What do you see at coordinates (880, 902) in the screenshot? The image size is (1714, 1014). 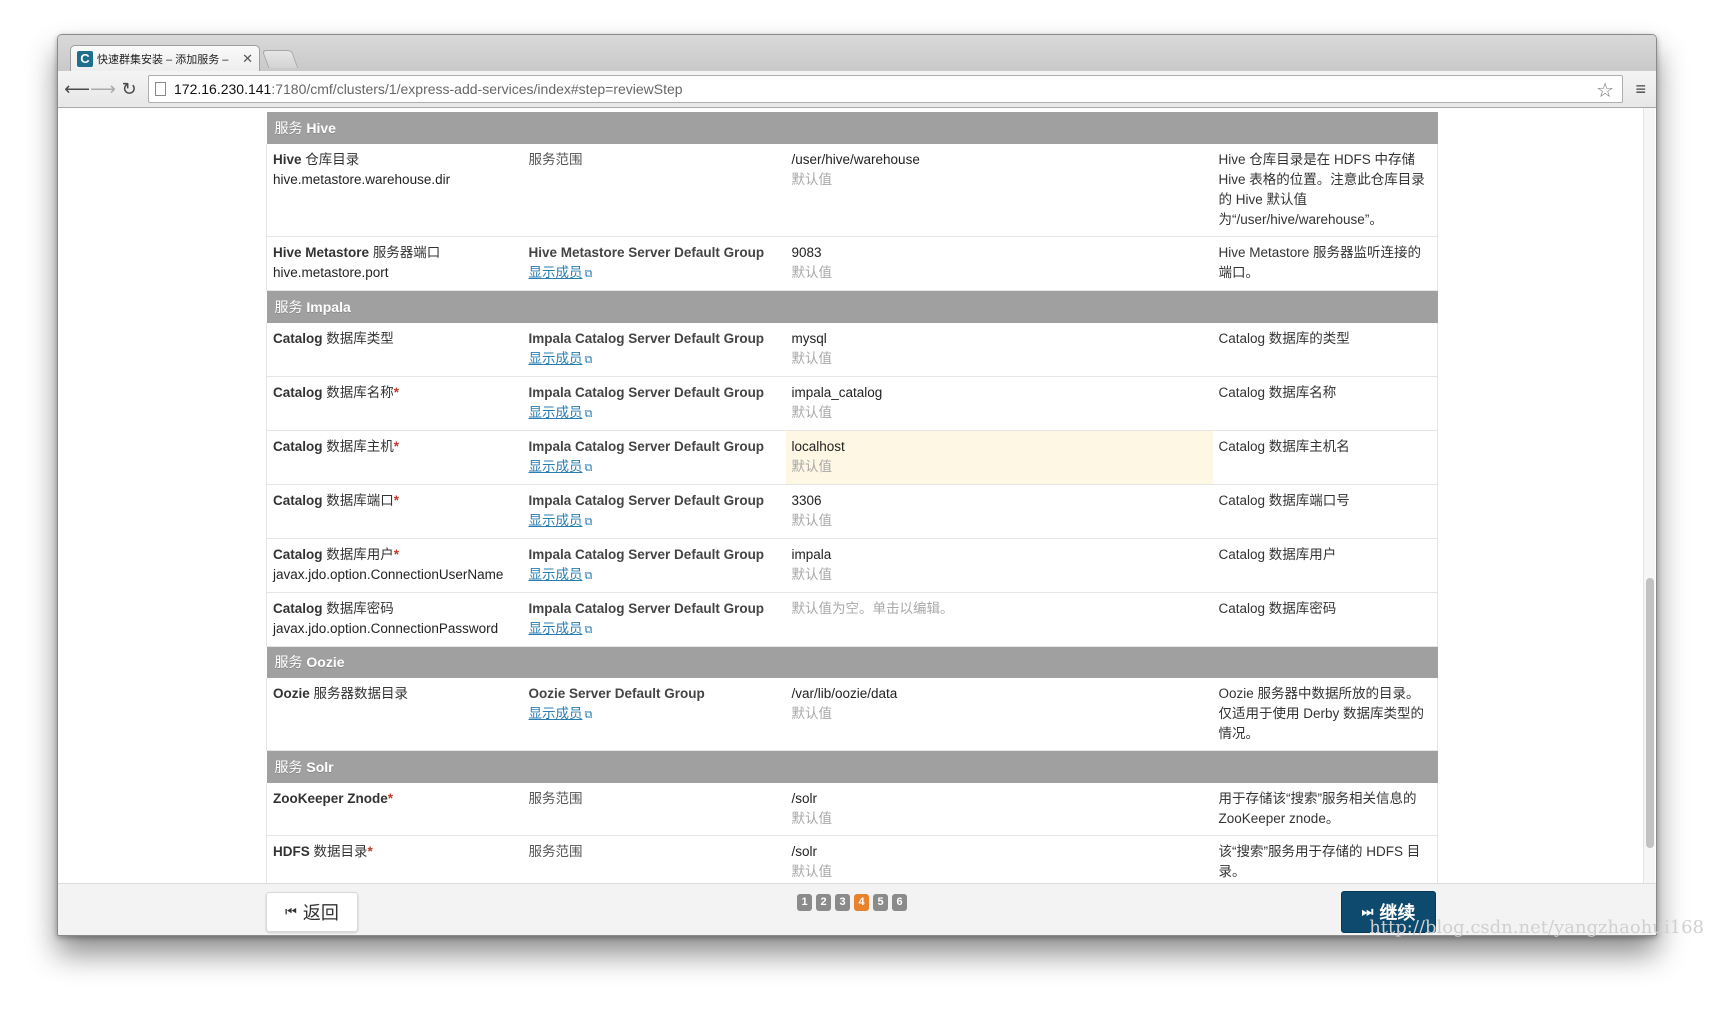 I see `page-step-5: 5` at bounding box center [880, 902].